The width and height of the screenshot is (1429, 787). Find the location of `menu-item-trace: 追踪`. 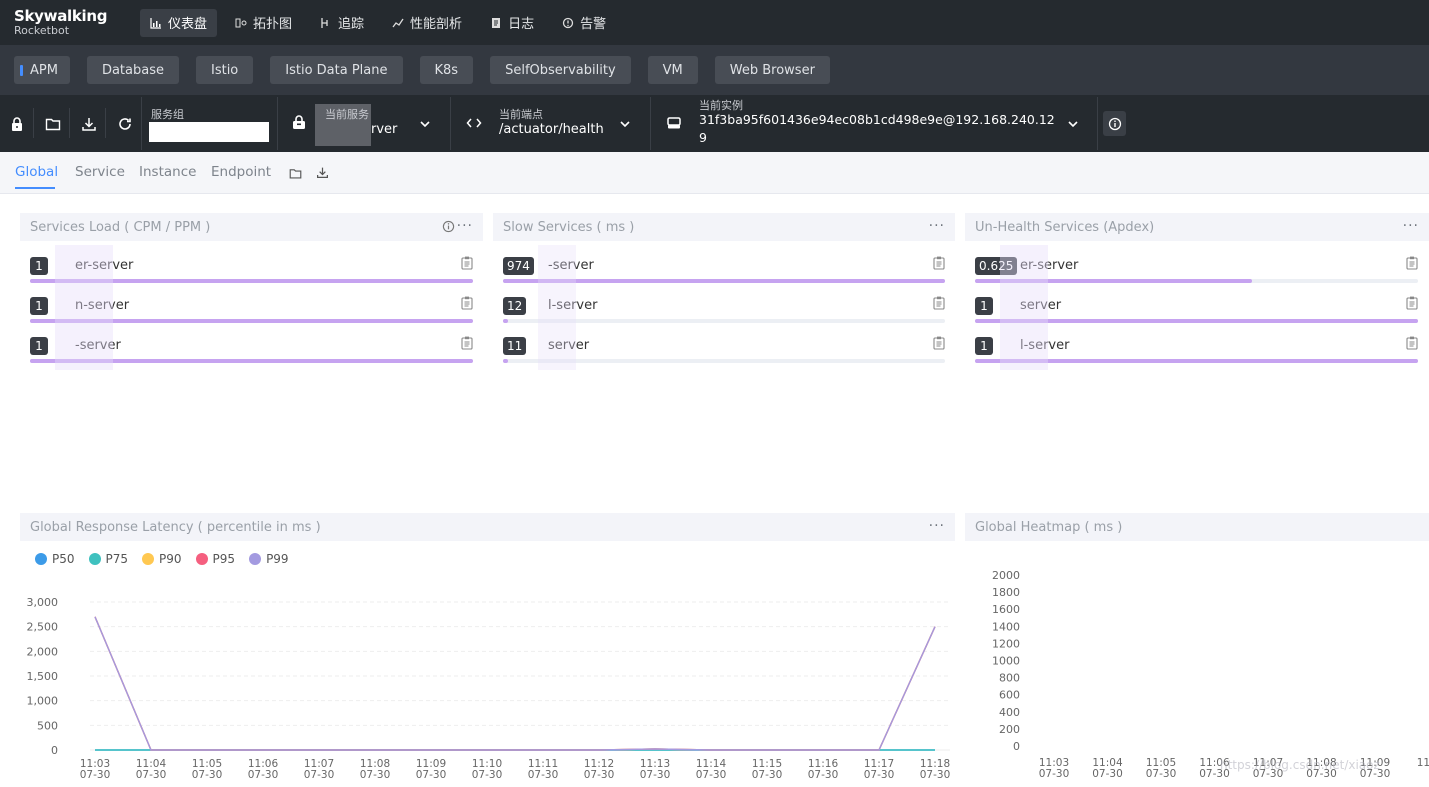

menu-item-trace: 追踪 is located at coordinates (342, 23).